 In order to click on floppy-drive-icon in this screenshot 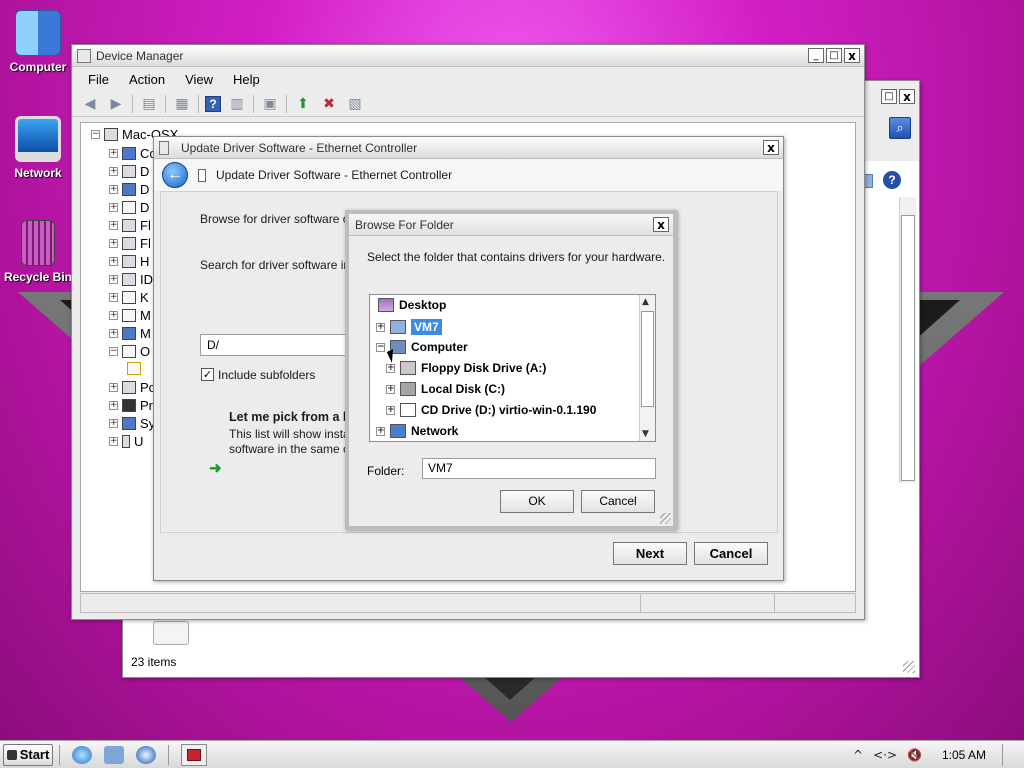, I will do `click(408, 368)`.